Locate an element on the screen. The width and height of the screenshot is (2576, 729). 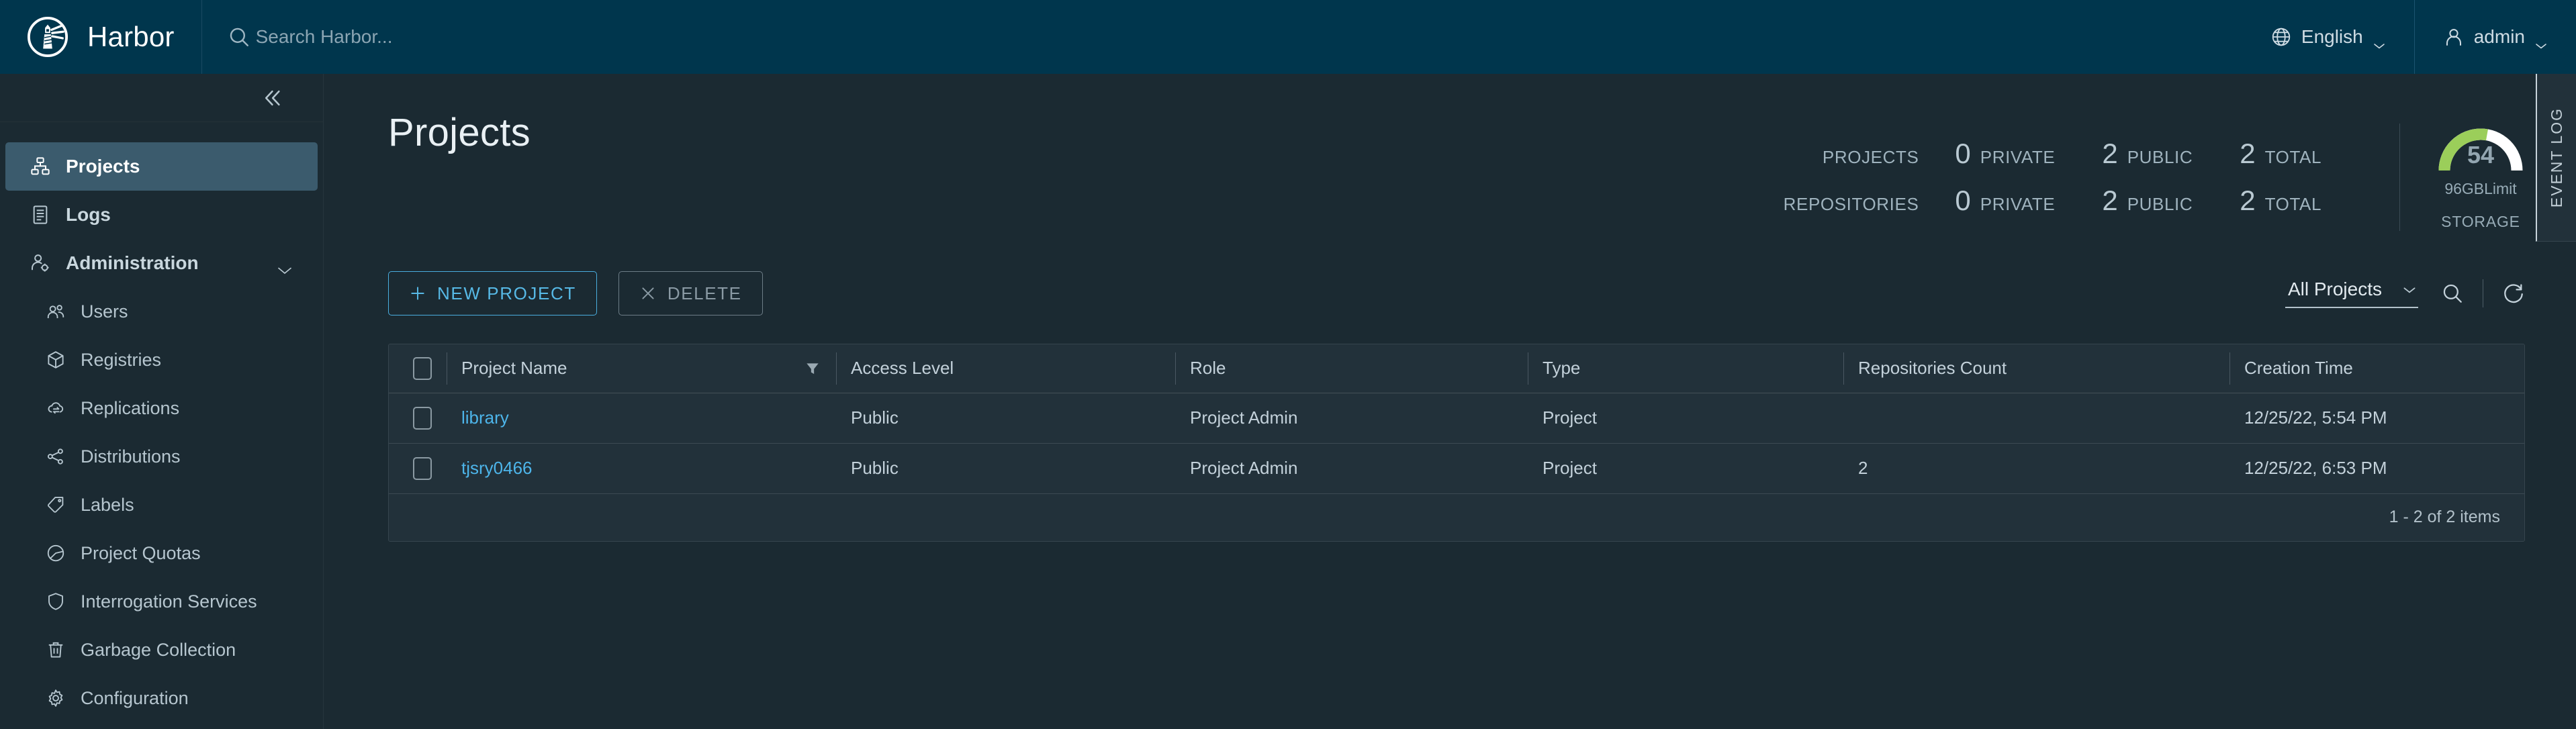
language-selector: English is located at coordinates (2328, 37).